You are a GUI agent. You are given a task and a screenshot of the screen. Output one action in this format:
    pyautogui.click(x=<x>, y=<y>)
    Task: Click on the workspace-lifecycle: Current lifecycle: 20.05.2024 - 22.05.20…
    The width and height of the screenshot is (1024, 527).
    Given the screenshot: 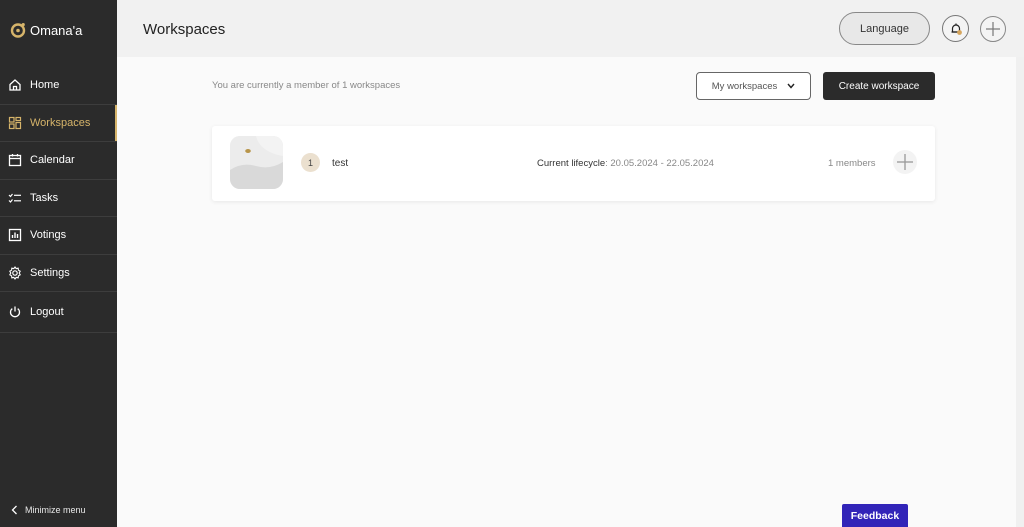 What is the action you would take?
    pyautogui.click(x=625, y=163)
    